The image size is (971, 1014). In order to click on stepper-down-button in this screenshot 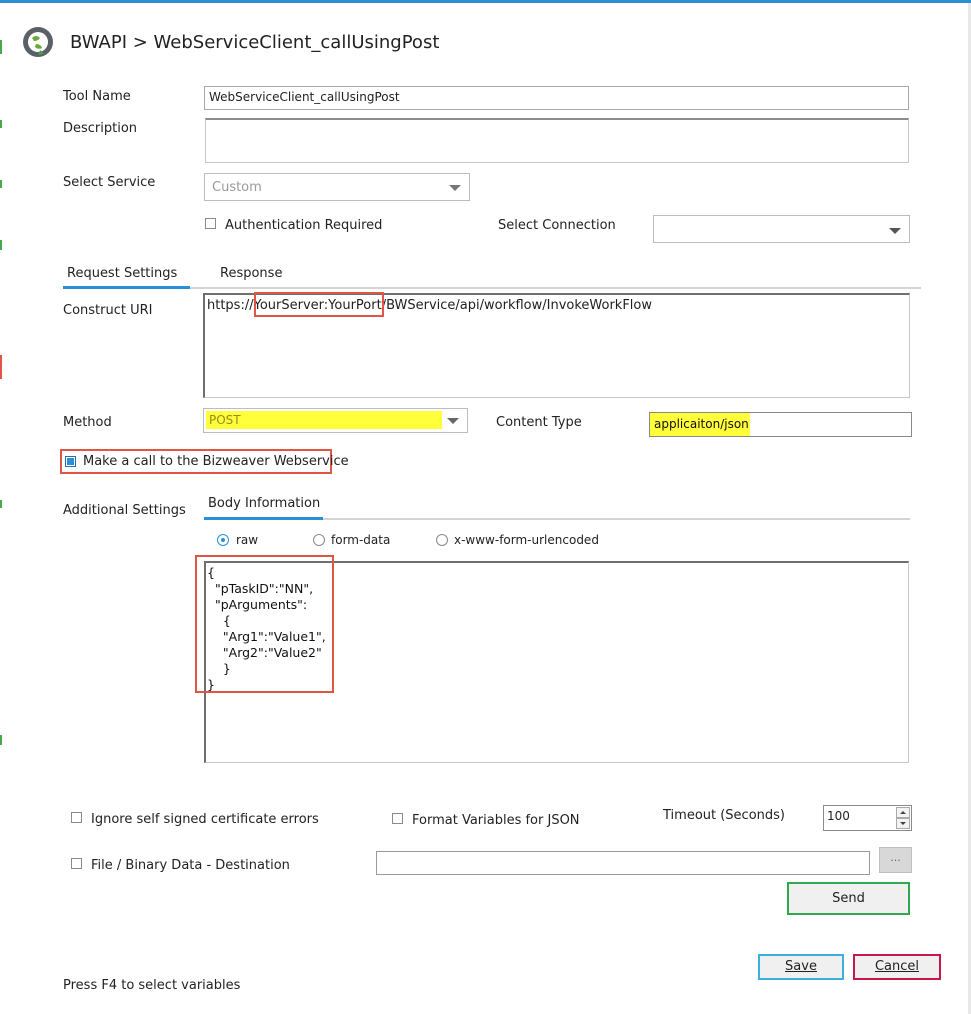, I will do `click(903, 823)`.